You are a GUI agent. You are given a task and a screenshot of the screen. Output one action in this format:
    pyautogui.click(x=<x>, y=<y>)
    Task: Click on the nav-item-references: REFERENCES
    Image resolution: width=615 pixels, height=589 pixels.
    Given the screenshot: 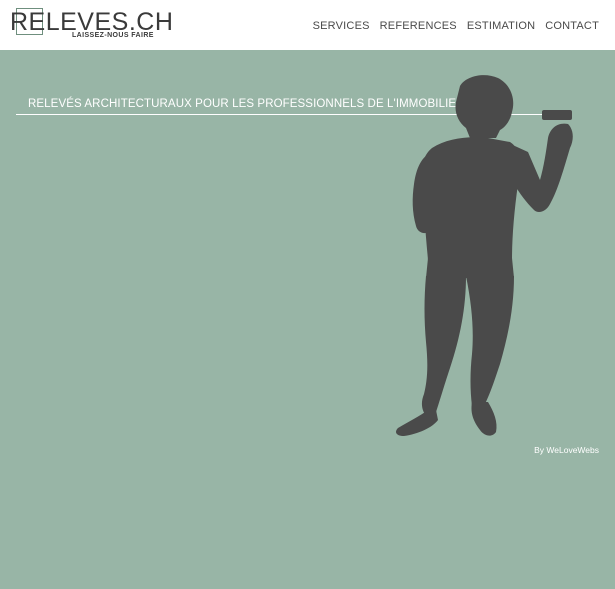 What is the action you would take?
    pyautogui.click(x=418, y=26)
    